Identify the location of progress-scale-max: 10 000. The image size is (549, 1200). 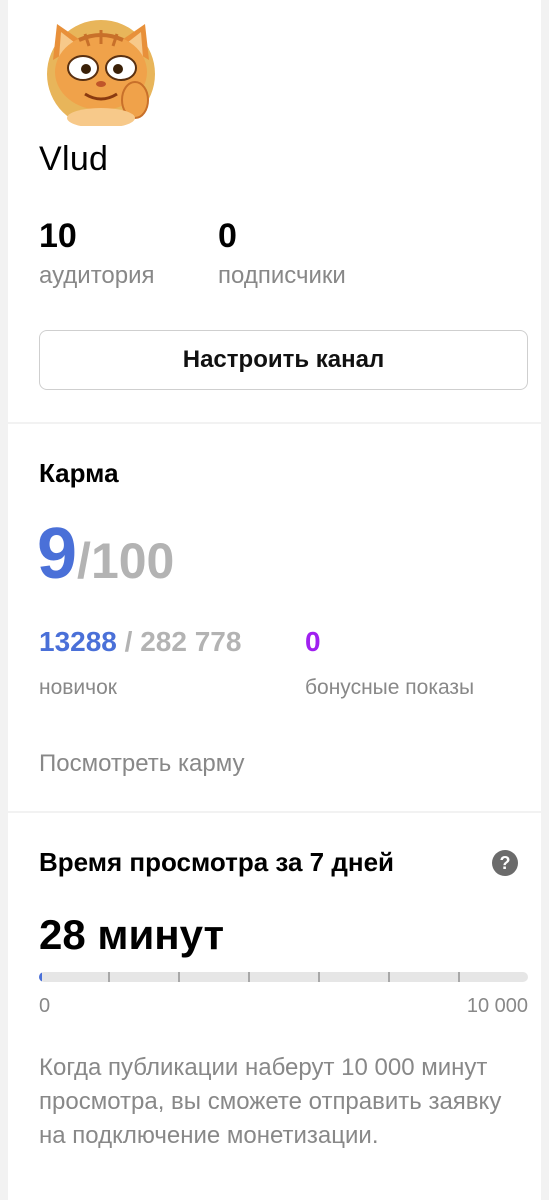
(497, 1006).